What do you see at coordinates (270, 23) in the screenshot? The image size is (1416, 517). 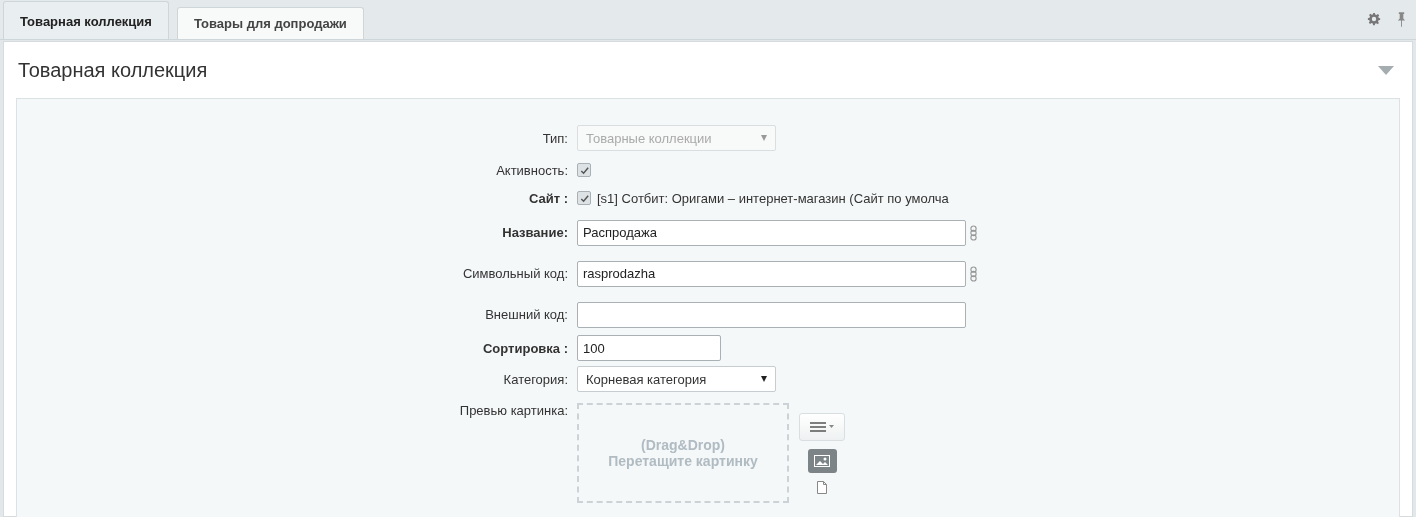 I see `tab: Товары для допродажи` at bounding box center [270, 23].